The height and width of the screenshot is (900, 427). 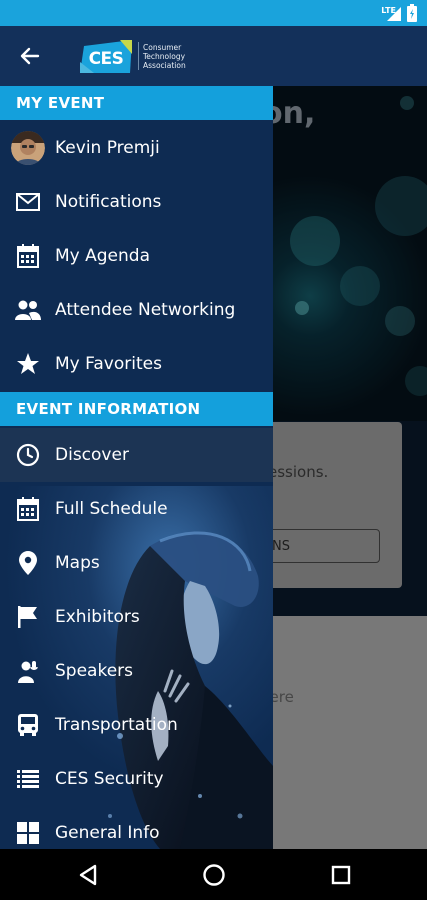 I want to click on menu-item-profile: Kevin Premji, so click(x=136, y=148).